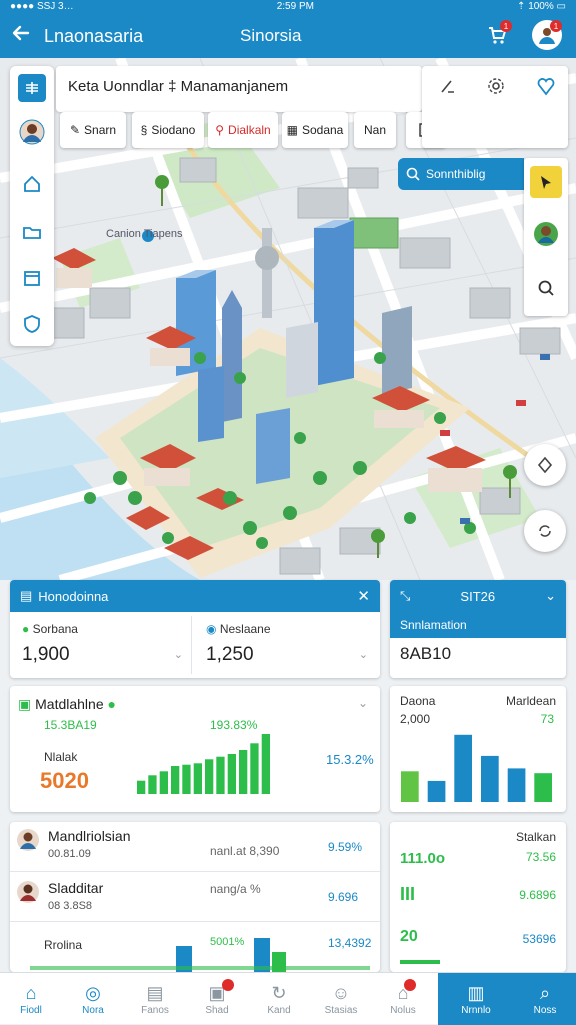 This screenshot has height=1025, width=576. Describe the element at coordinates (287, 645) in the screenshot. I see `stat-card: ◉ Neslaane 1,250 ⌄` at that location.